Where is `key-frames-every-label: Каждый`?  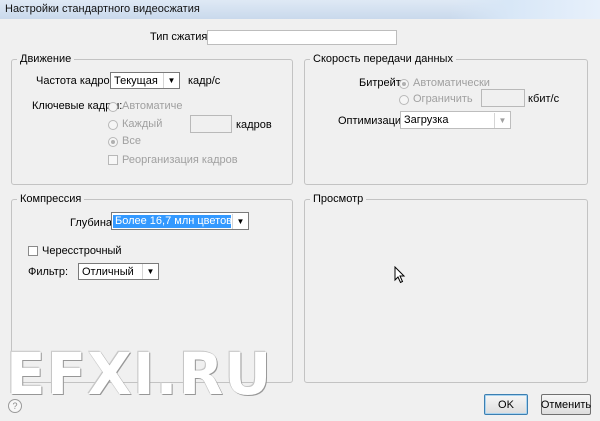 key-frames-every-label: Каждый is located at coordinates (142, 124).